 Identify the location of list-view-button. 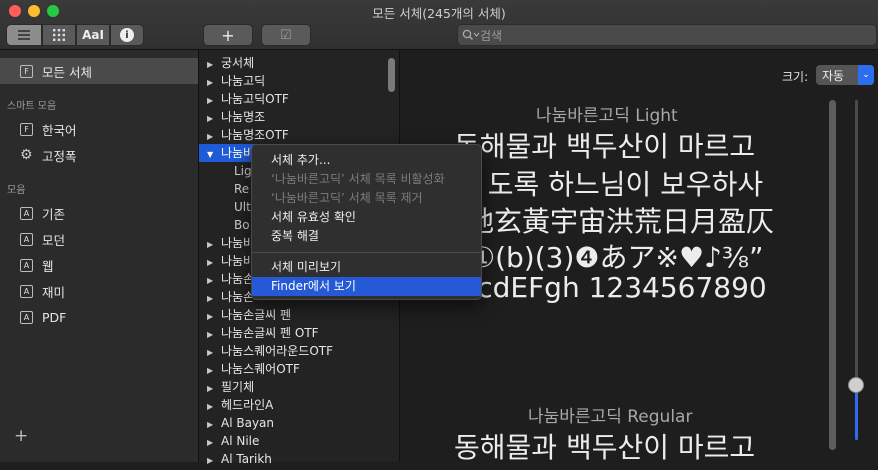
(24, 35).